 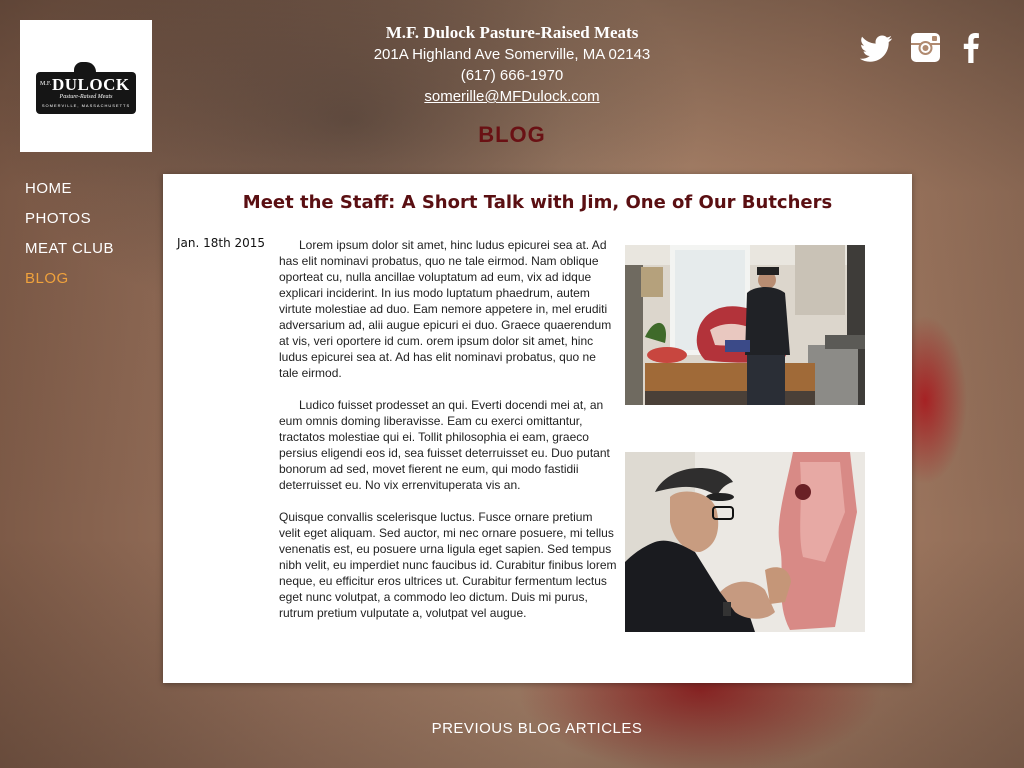 I want to click on main-nav: HOME PHOTOS MEAT CLUB BLOG, so click(x=69, y=234).